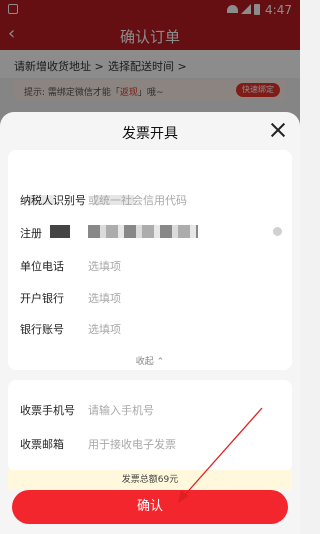 This screenshot has width=320, height=534. Describe the element at coordinates (150, 134) in the screenshot. I see `sheet-title: 发票开具` at that location.